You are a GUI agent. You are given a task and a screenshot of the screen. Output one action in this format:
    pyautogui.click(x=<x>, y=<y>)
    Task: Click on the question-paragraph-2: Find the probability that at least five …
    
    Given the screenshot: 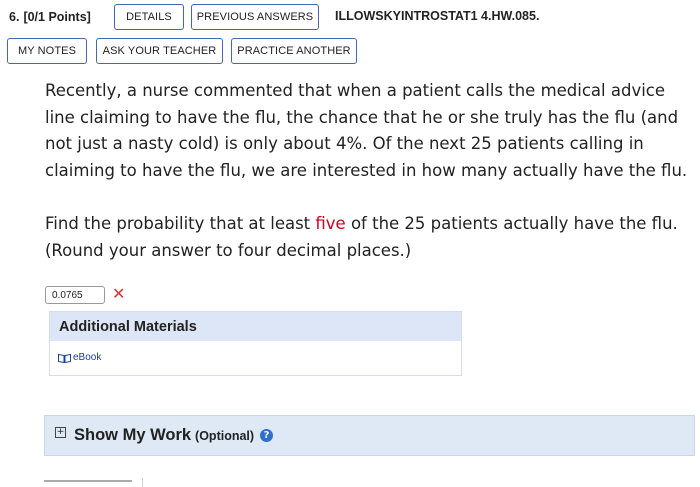 What is the action you would take?
    pyautogui.click(x=372, y=237)
    